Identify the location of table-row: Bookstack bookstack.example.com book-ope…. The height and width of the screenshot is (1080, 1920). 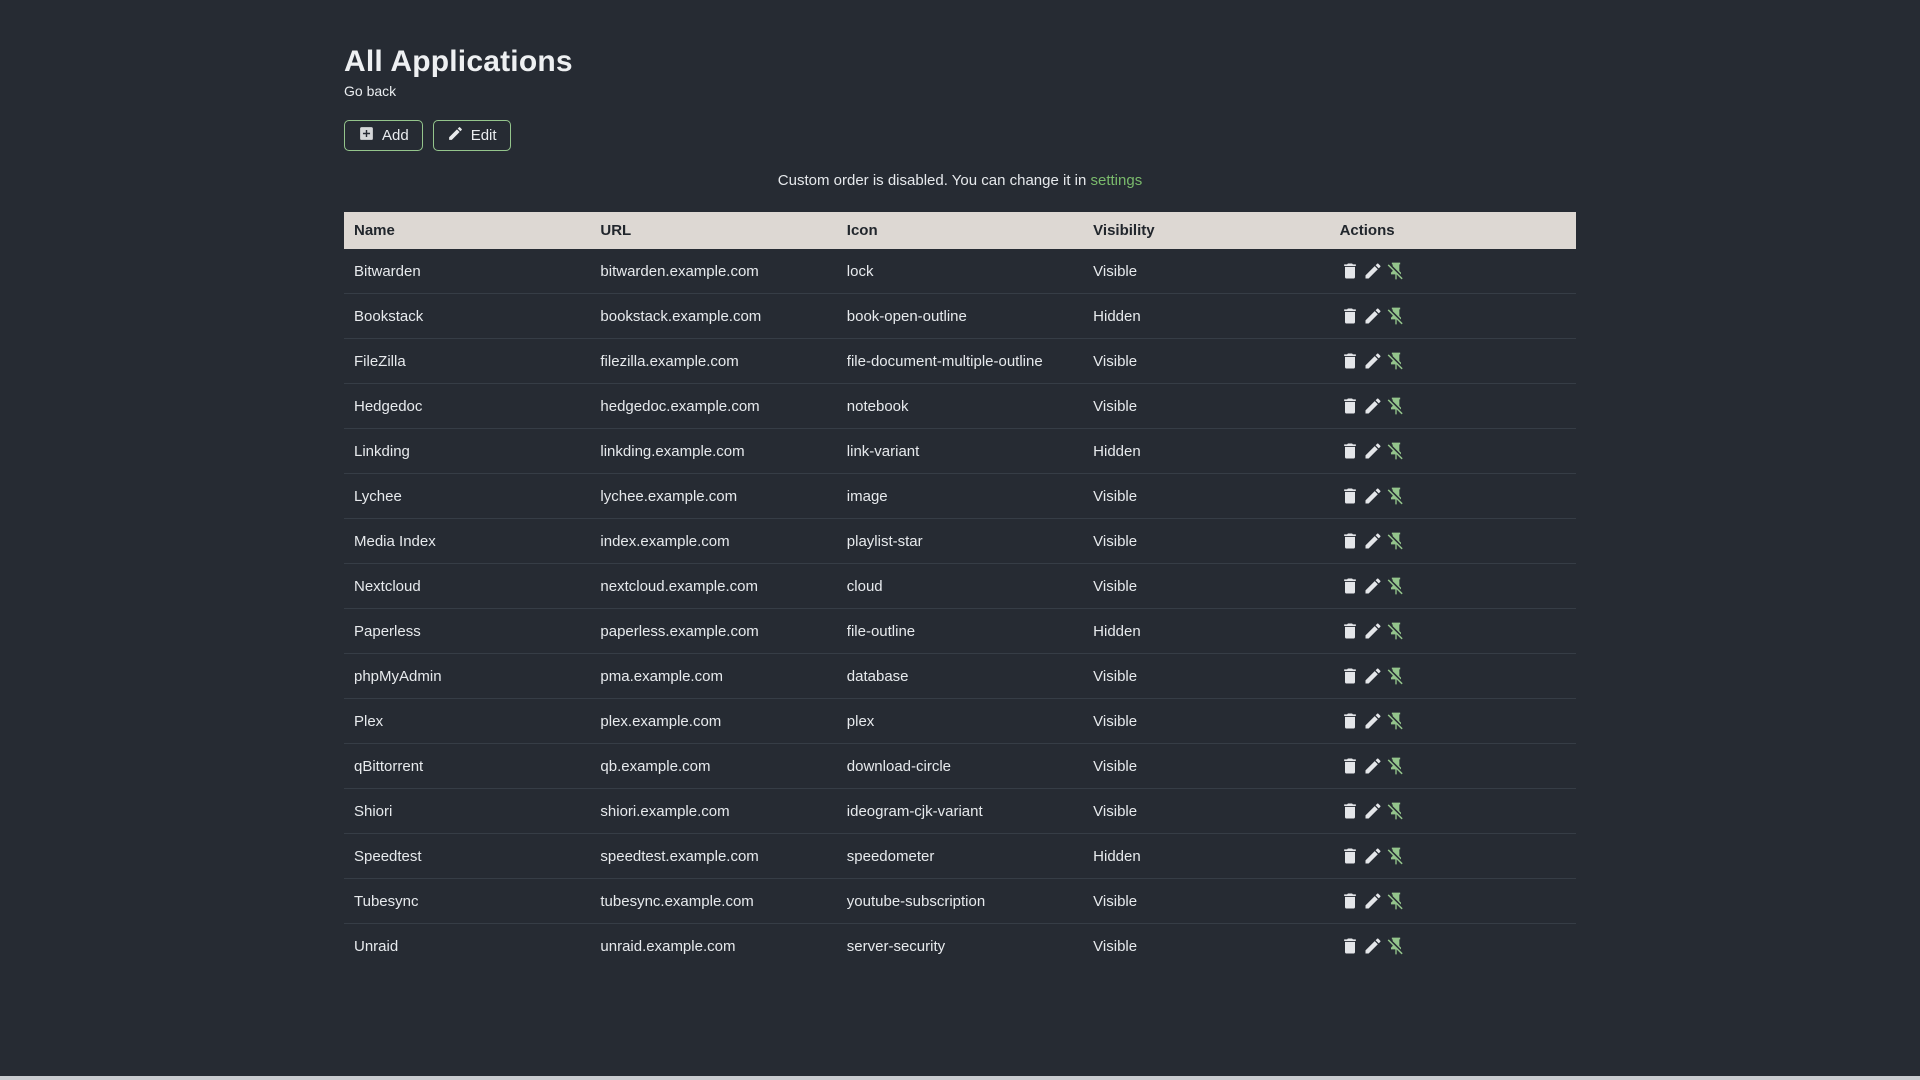
(960, 316).